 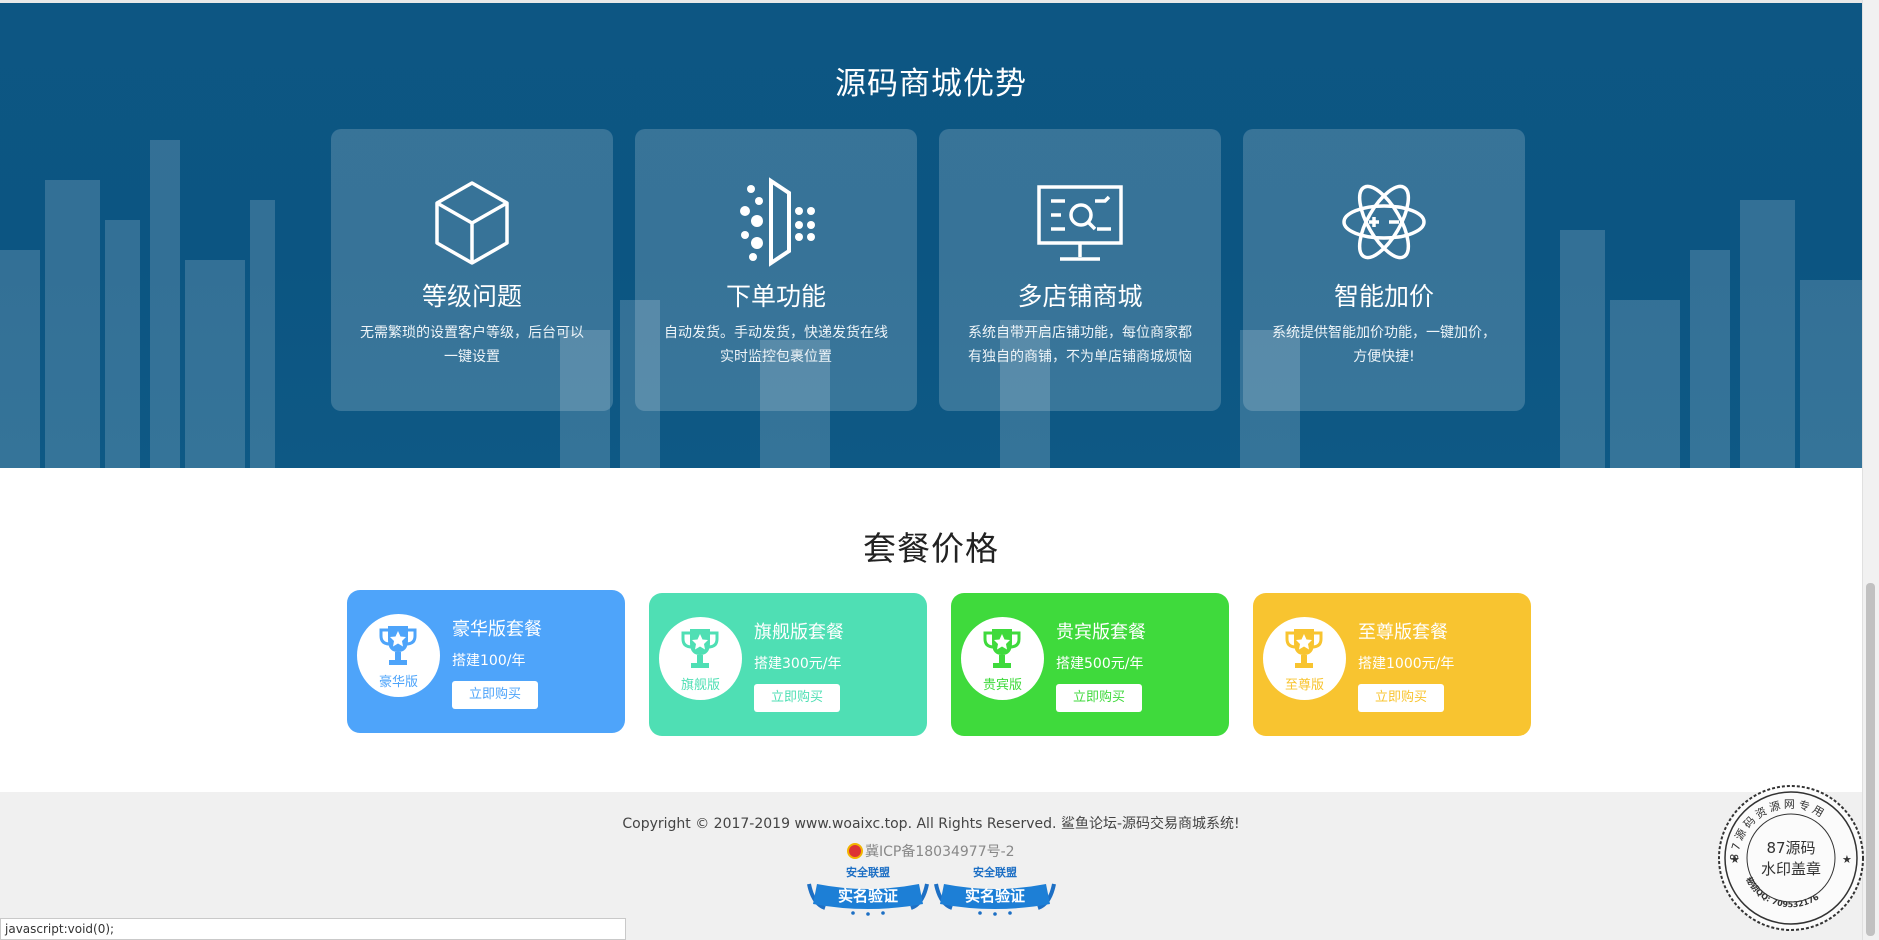 What do you see at coordinates (489, 661) in the screenshot?
I see `plan-price: 搭建100/年` at bounding box center [489, 661].